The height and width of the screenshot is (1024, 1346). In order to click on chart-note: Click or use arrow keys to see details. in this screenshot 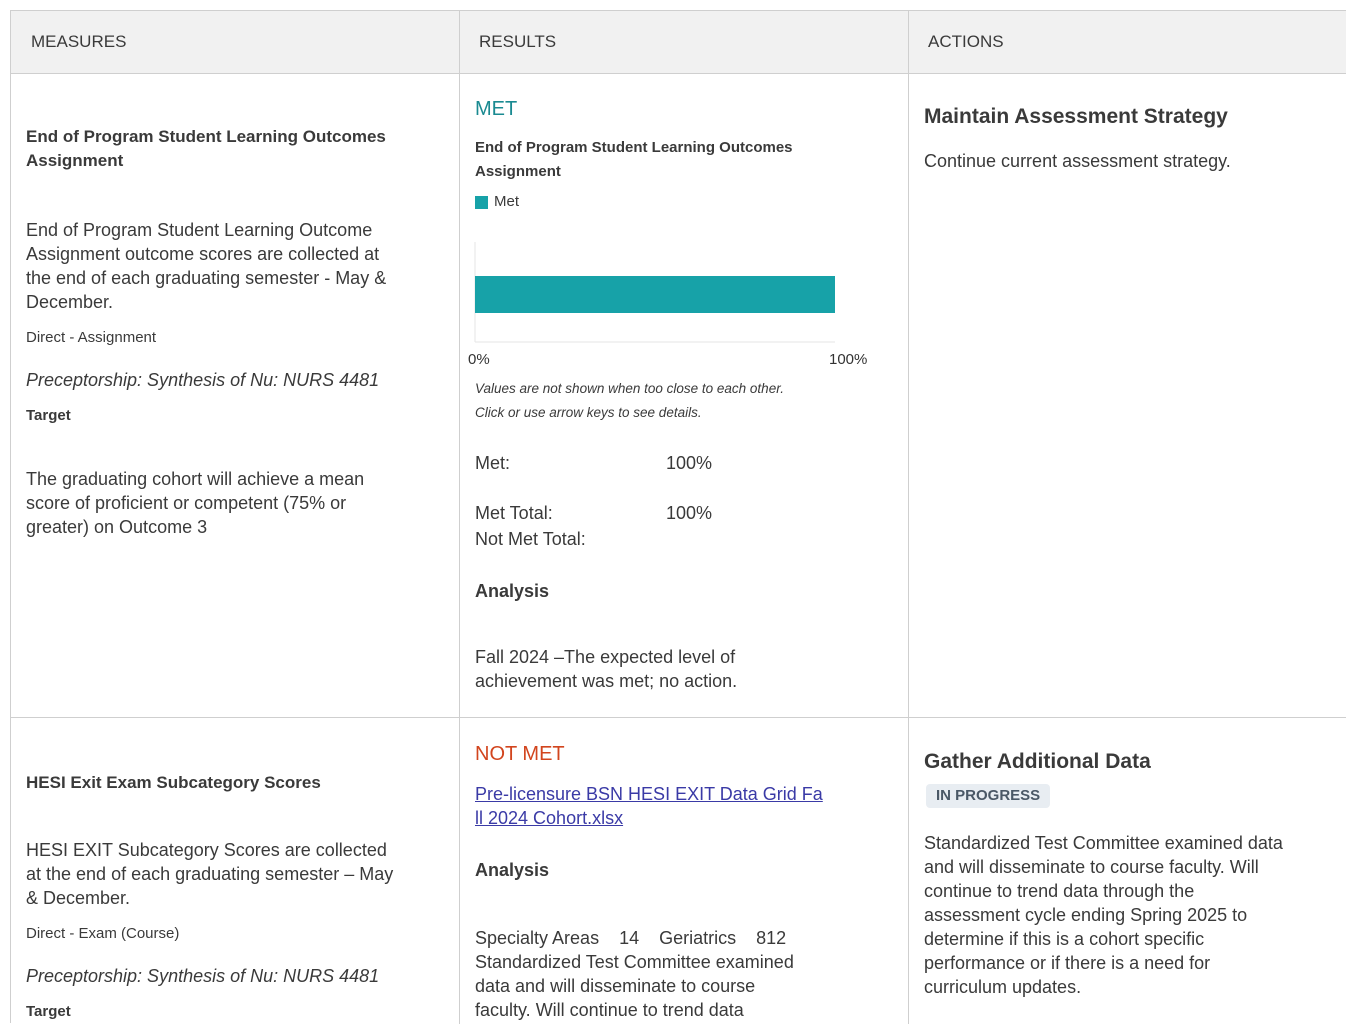, I will do `click(588, 412)`.